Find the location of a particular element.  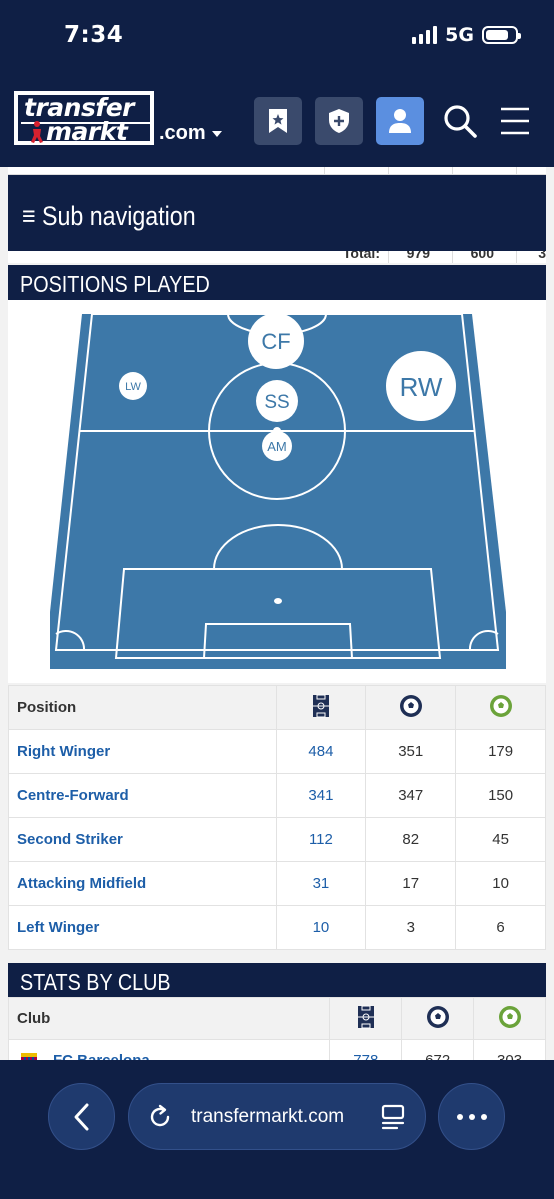

marker-lw: LW is located at coordinates (133, 386).